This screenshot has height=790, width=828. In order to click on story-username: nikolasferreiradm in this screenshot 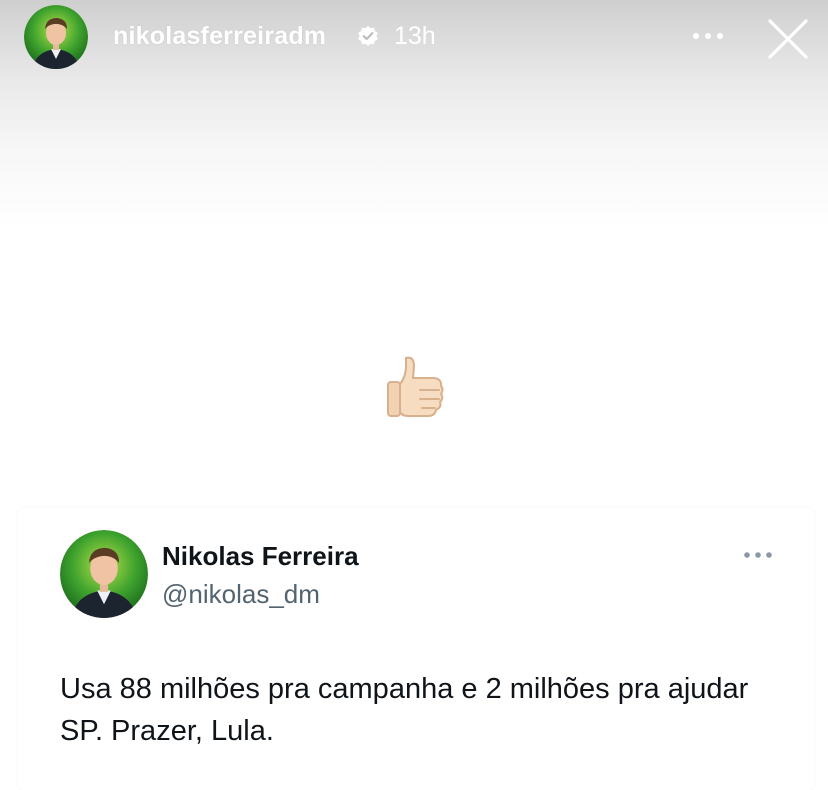, I will do `click(219, 36)`.